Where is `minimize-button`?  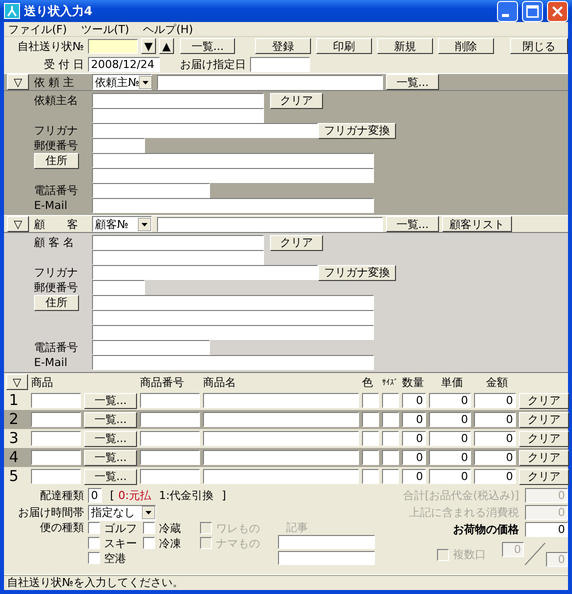 minimize-button is located at coordinates (507, 11).